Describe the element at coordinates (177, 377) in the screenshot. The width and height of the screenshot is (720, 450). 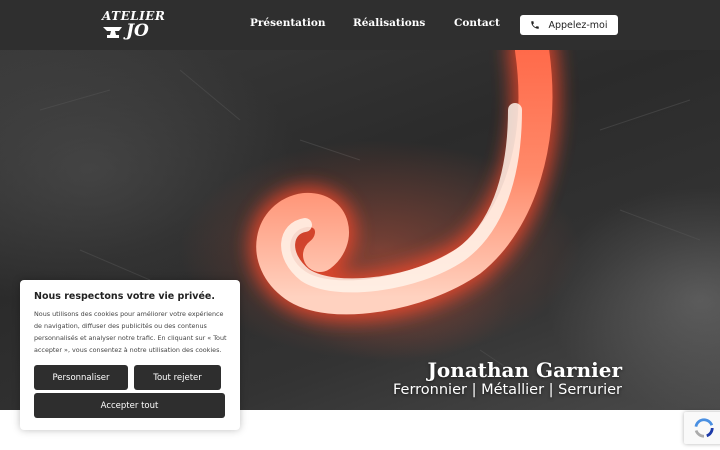
I see `reject-all-button: Tout rejeter` at that location.